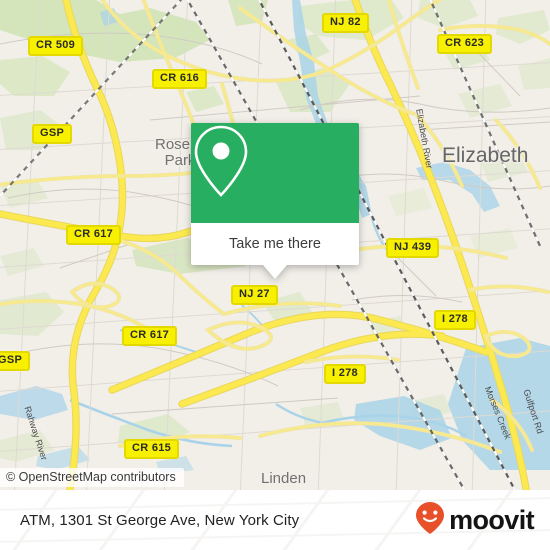  What do you see at coordinates (15, 361) in the screenshot?
I see `road-shield-gsp-south: GSP` at bounding box center [15, 361].